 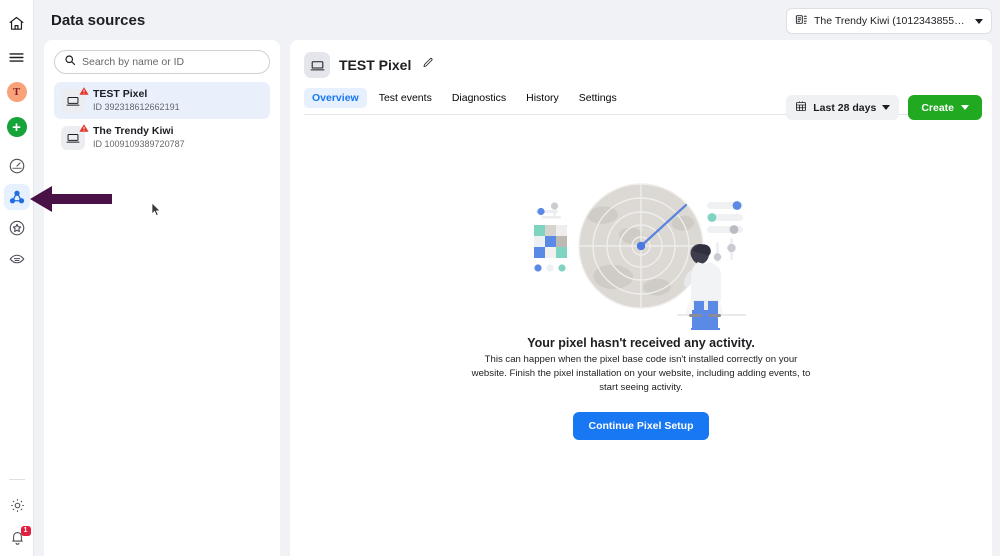 What do you see at coordinates (17, 505) in the screenshot?
I see `gear-icon` at bounding box center [17, 505].